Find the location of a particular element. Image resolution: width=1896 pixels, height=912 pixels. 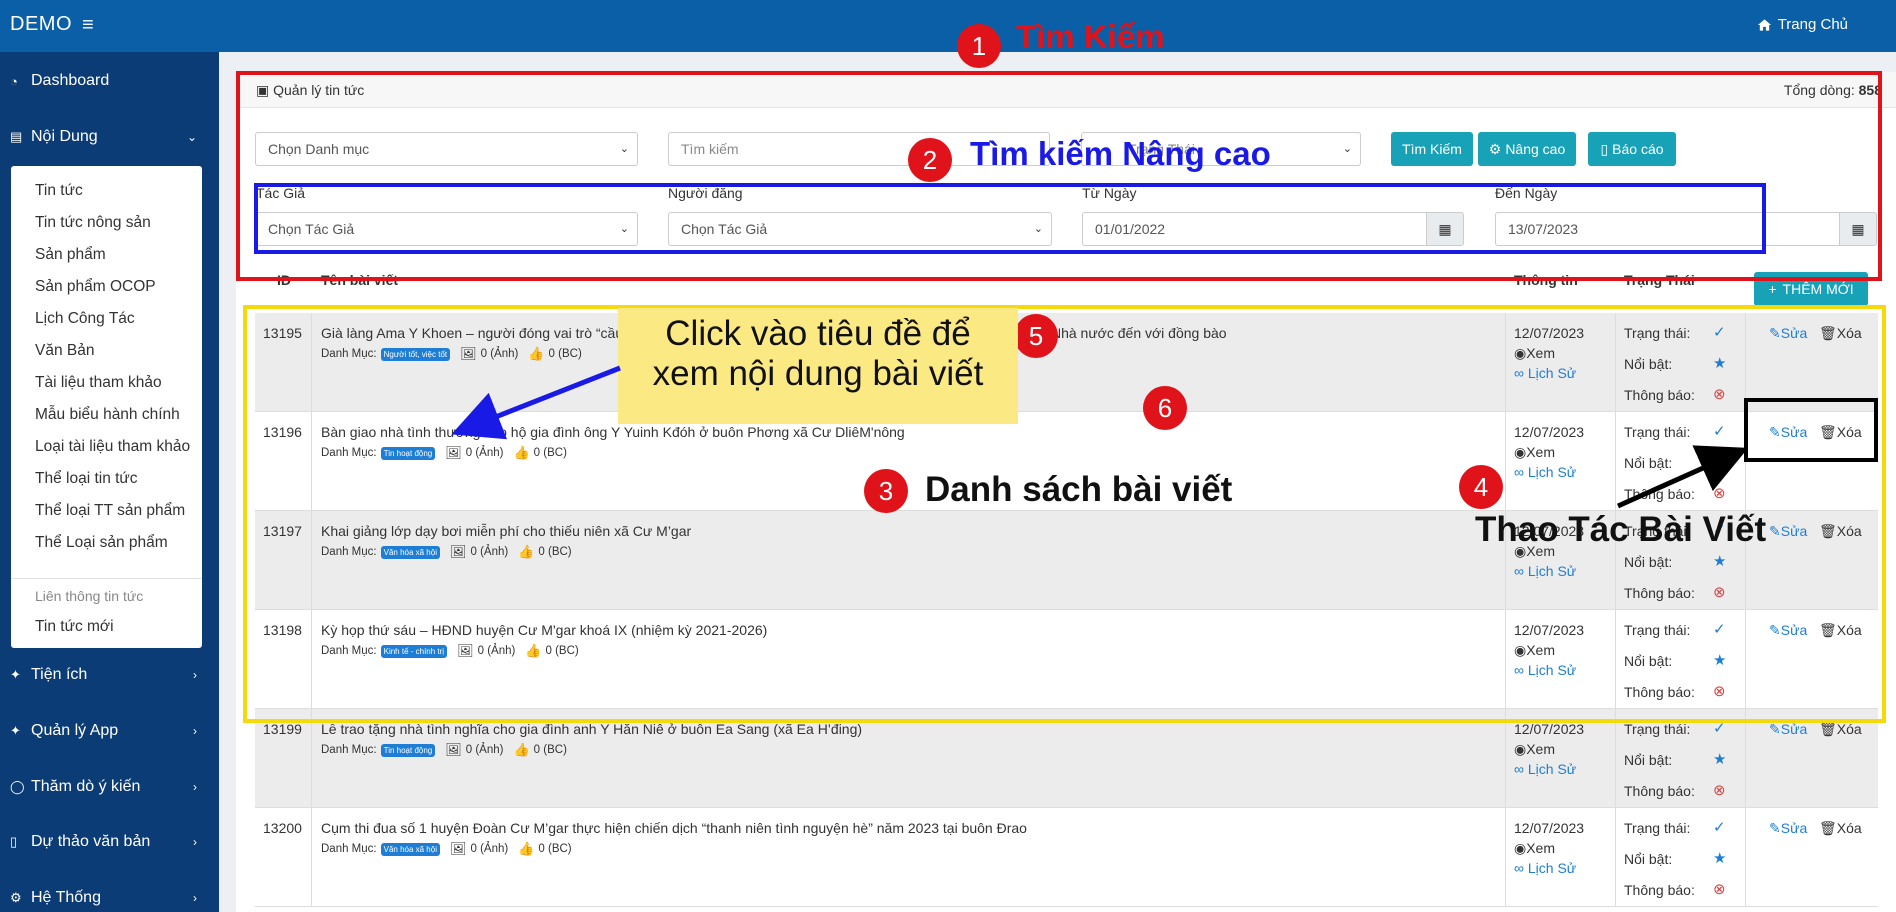

check-icon: ✓ is located at coordinates (1719, 827).